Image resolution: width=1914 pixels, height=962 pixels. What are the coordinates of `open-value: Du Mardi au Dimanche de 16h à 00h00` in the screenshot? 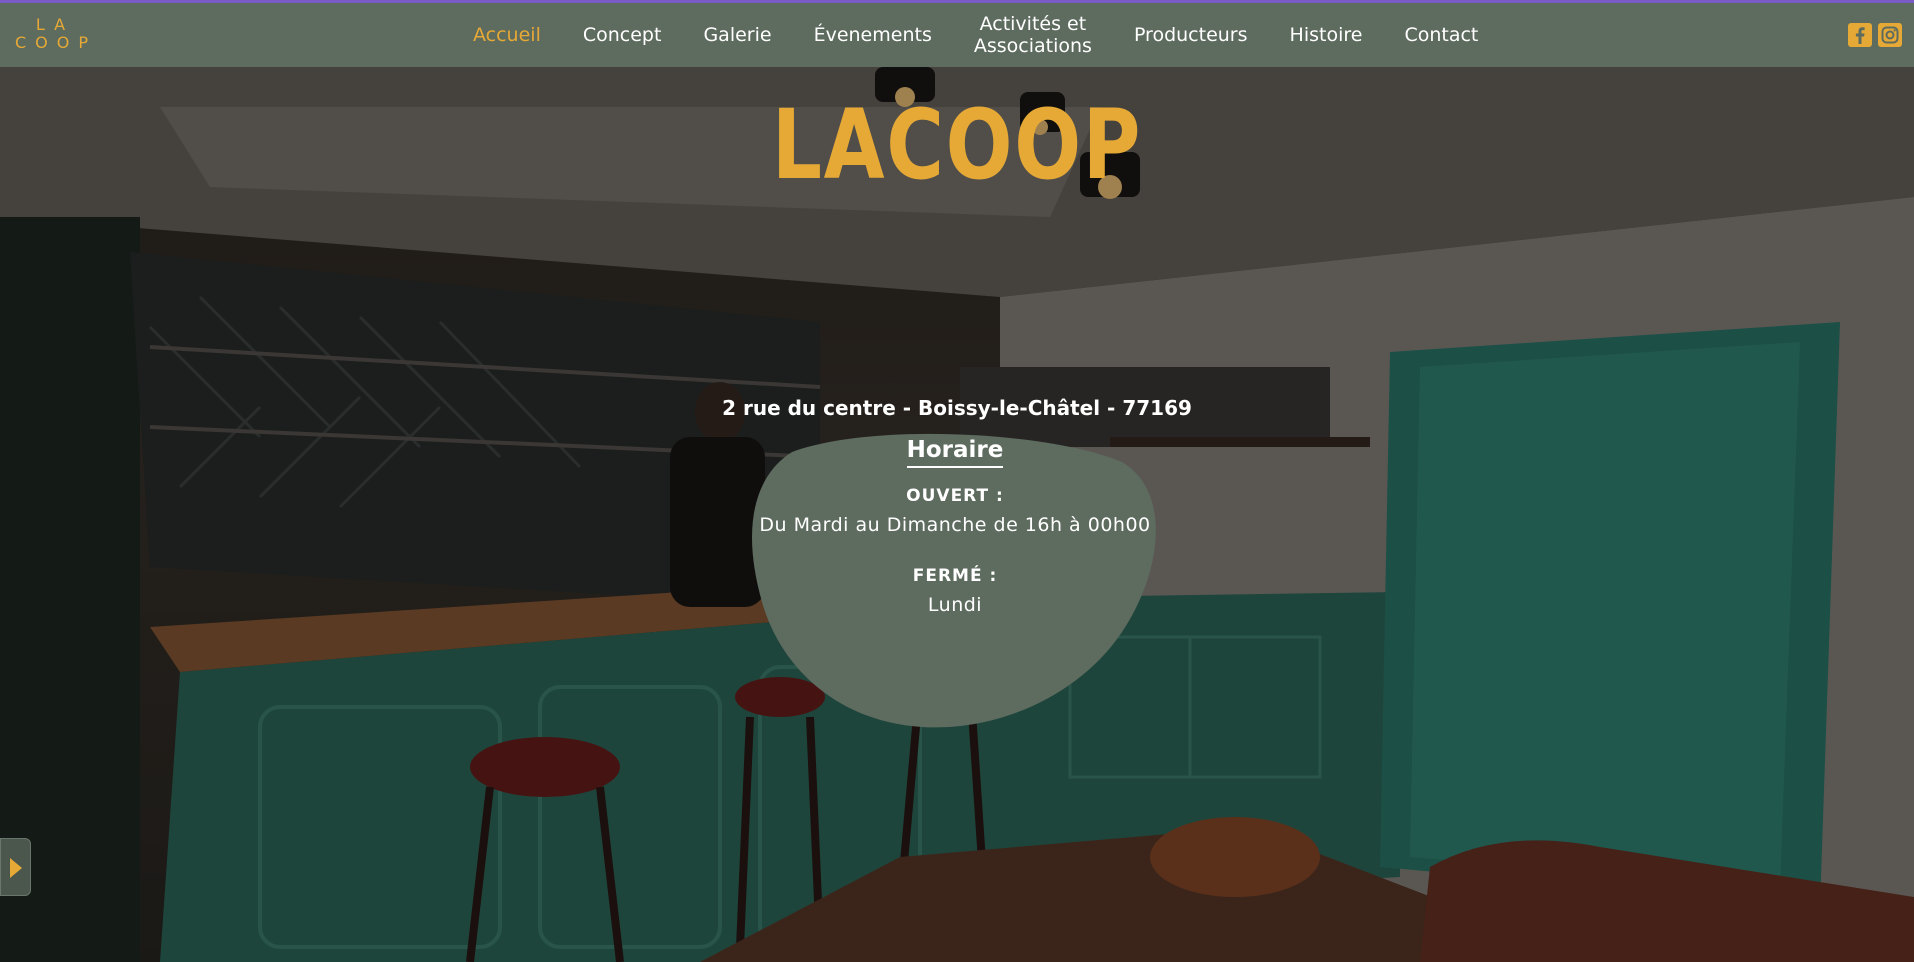 It's located at (955, 525).